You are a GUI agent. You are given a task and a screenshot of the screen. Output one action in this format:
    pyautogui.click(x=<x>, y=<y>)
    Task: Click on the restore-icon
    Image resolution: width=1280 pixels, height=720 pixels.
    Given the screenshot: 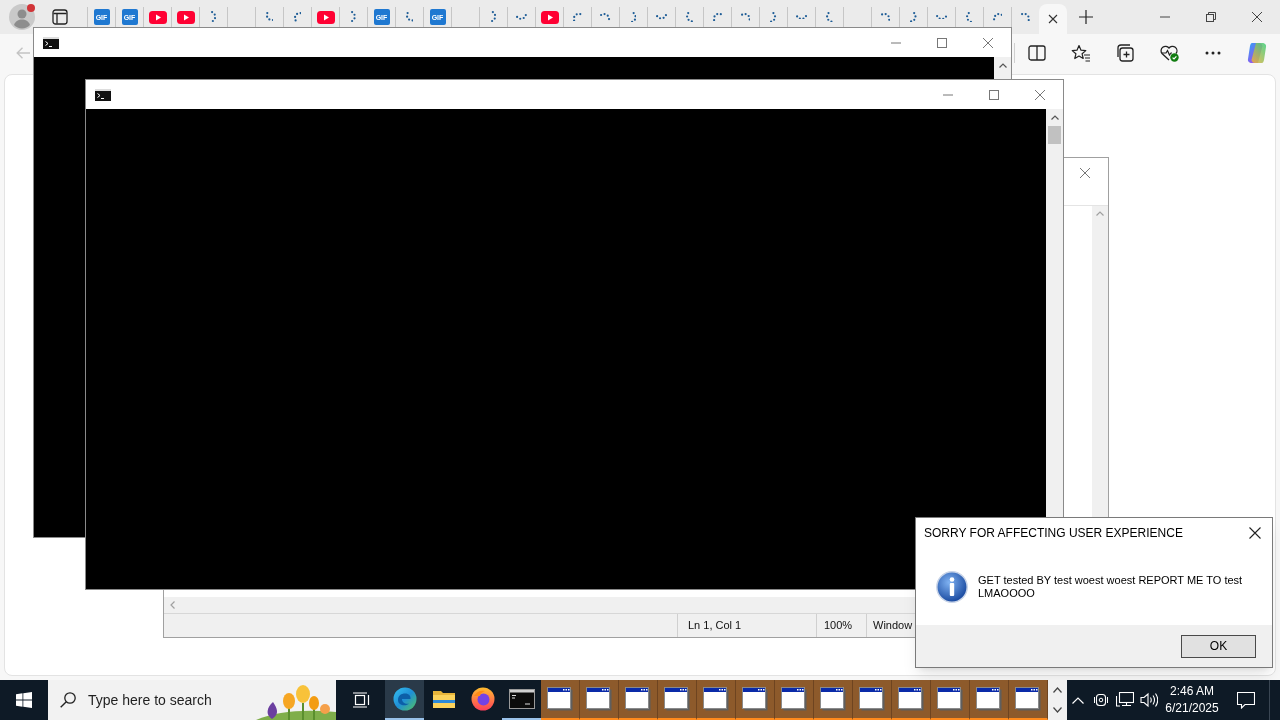 What is the action you would take?
    pyautogui.click(x=1211, y=17)
    